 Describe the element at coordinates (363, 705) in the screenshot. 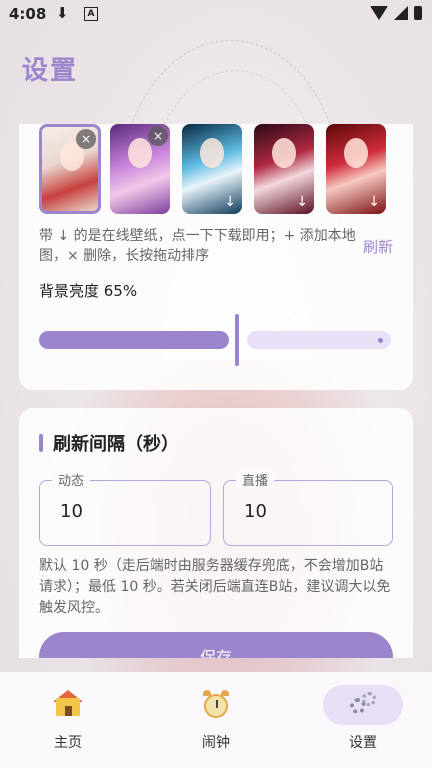

I see `settings-gear-icon` at that location.